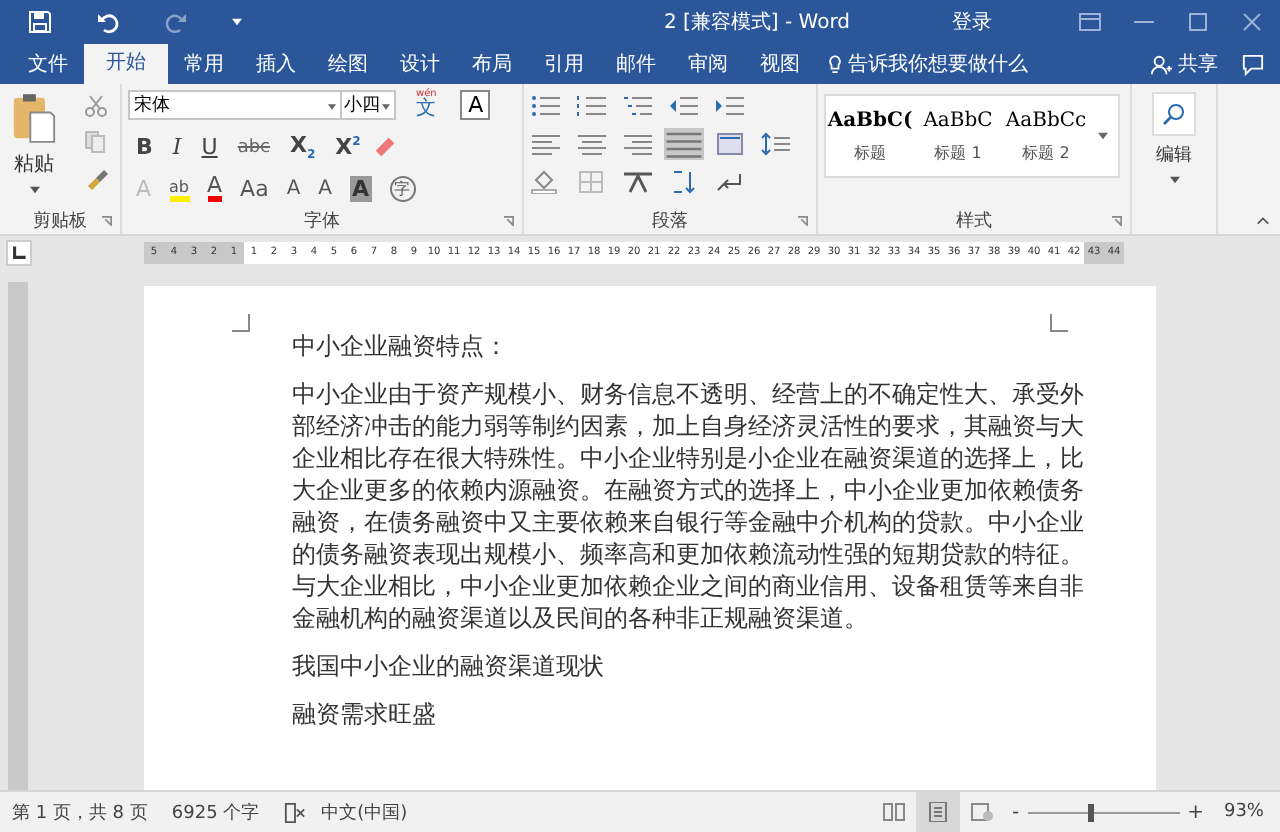 This screenshot has width=1280, height=832. I want to click on align-right-icon, so click(638, 144).